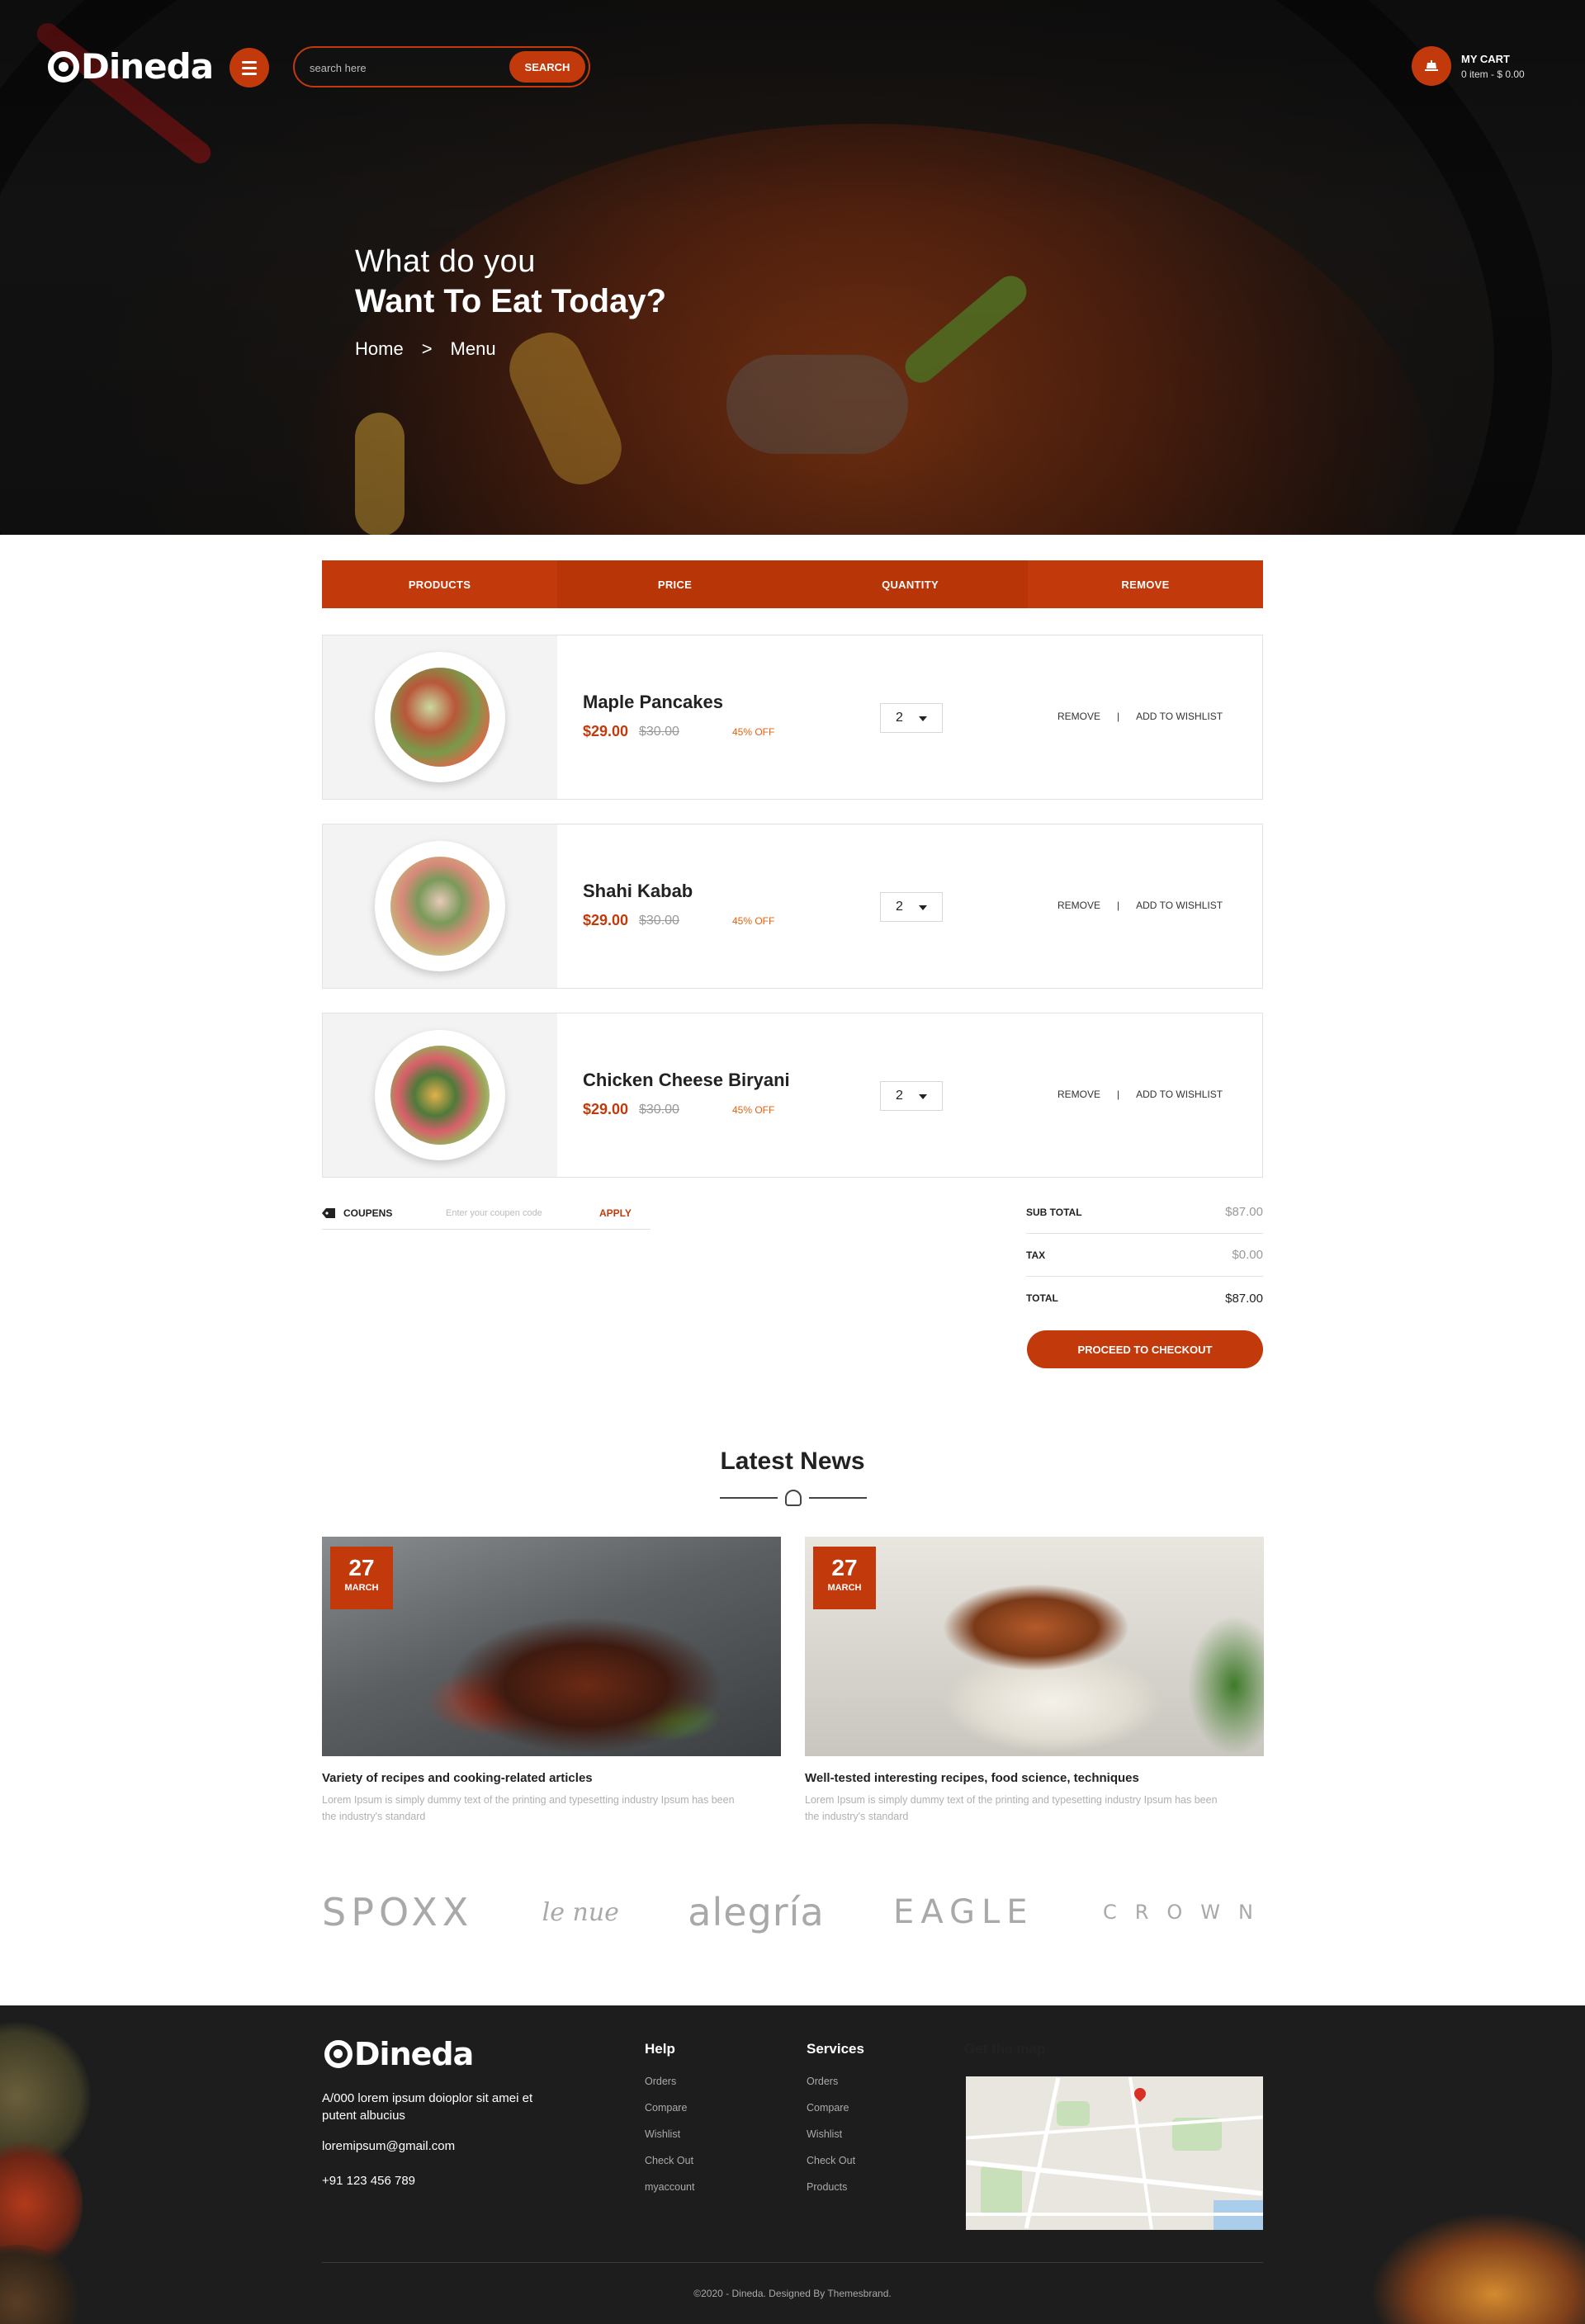  I want to click on order-totals: SUB TOTAL $87.00 TAX $0.00 TOTAL $87.00, so click(1145, 1255).